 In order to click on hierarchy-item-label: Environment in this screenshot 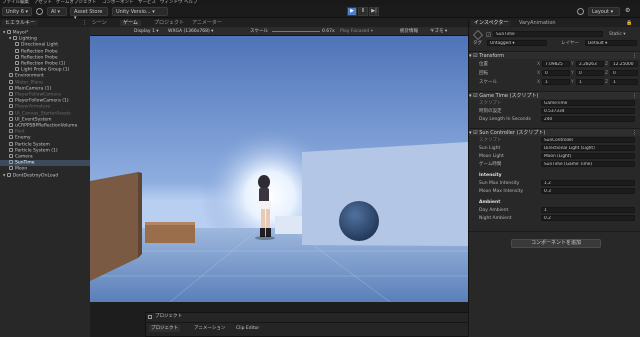, I will do `click(29, 76)`.